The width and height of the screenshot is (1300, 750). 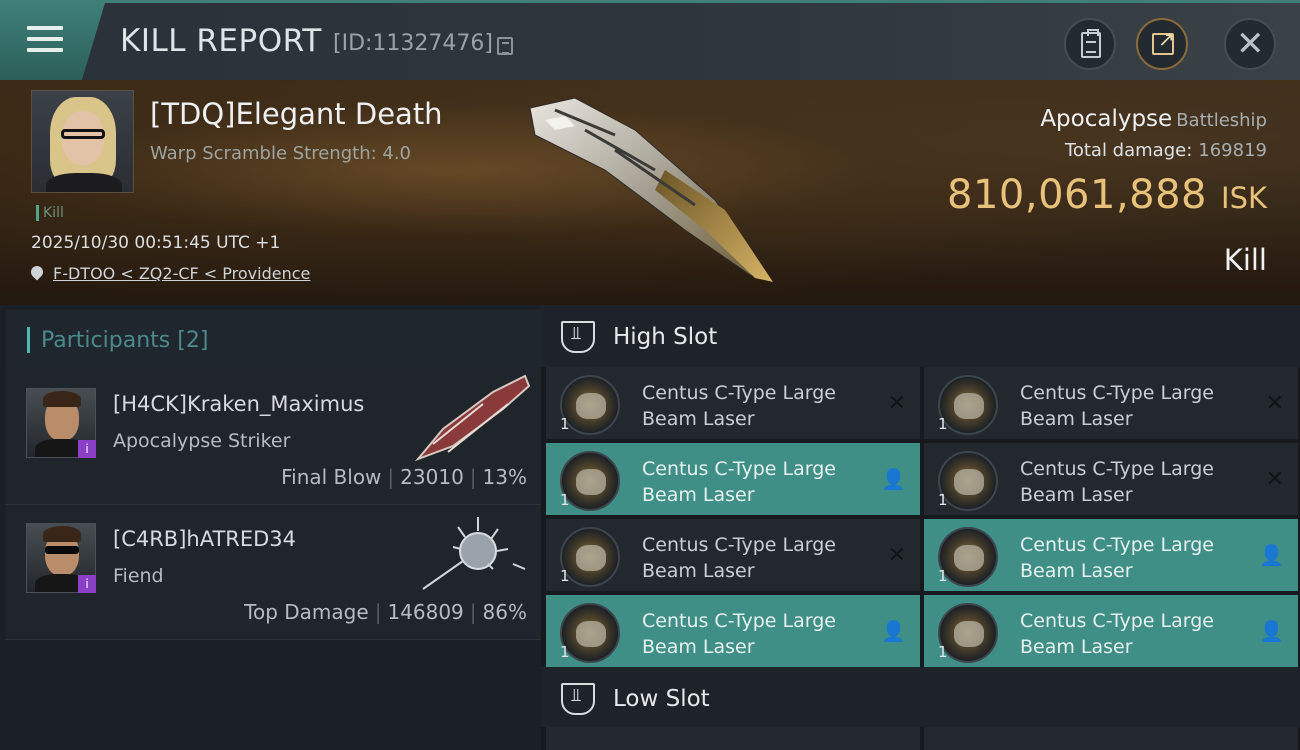 What do you see at coordinates (281, 153) in the screenshot?
I see `warp-scramble-strength: Warp Scramble Strength: 4.0` at bounding box center [281, 153].